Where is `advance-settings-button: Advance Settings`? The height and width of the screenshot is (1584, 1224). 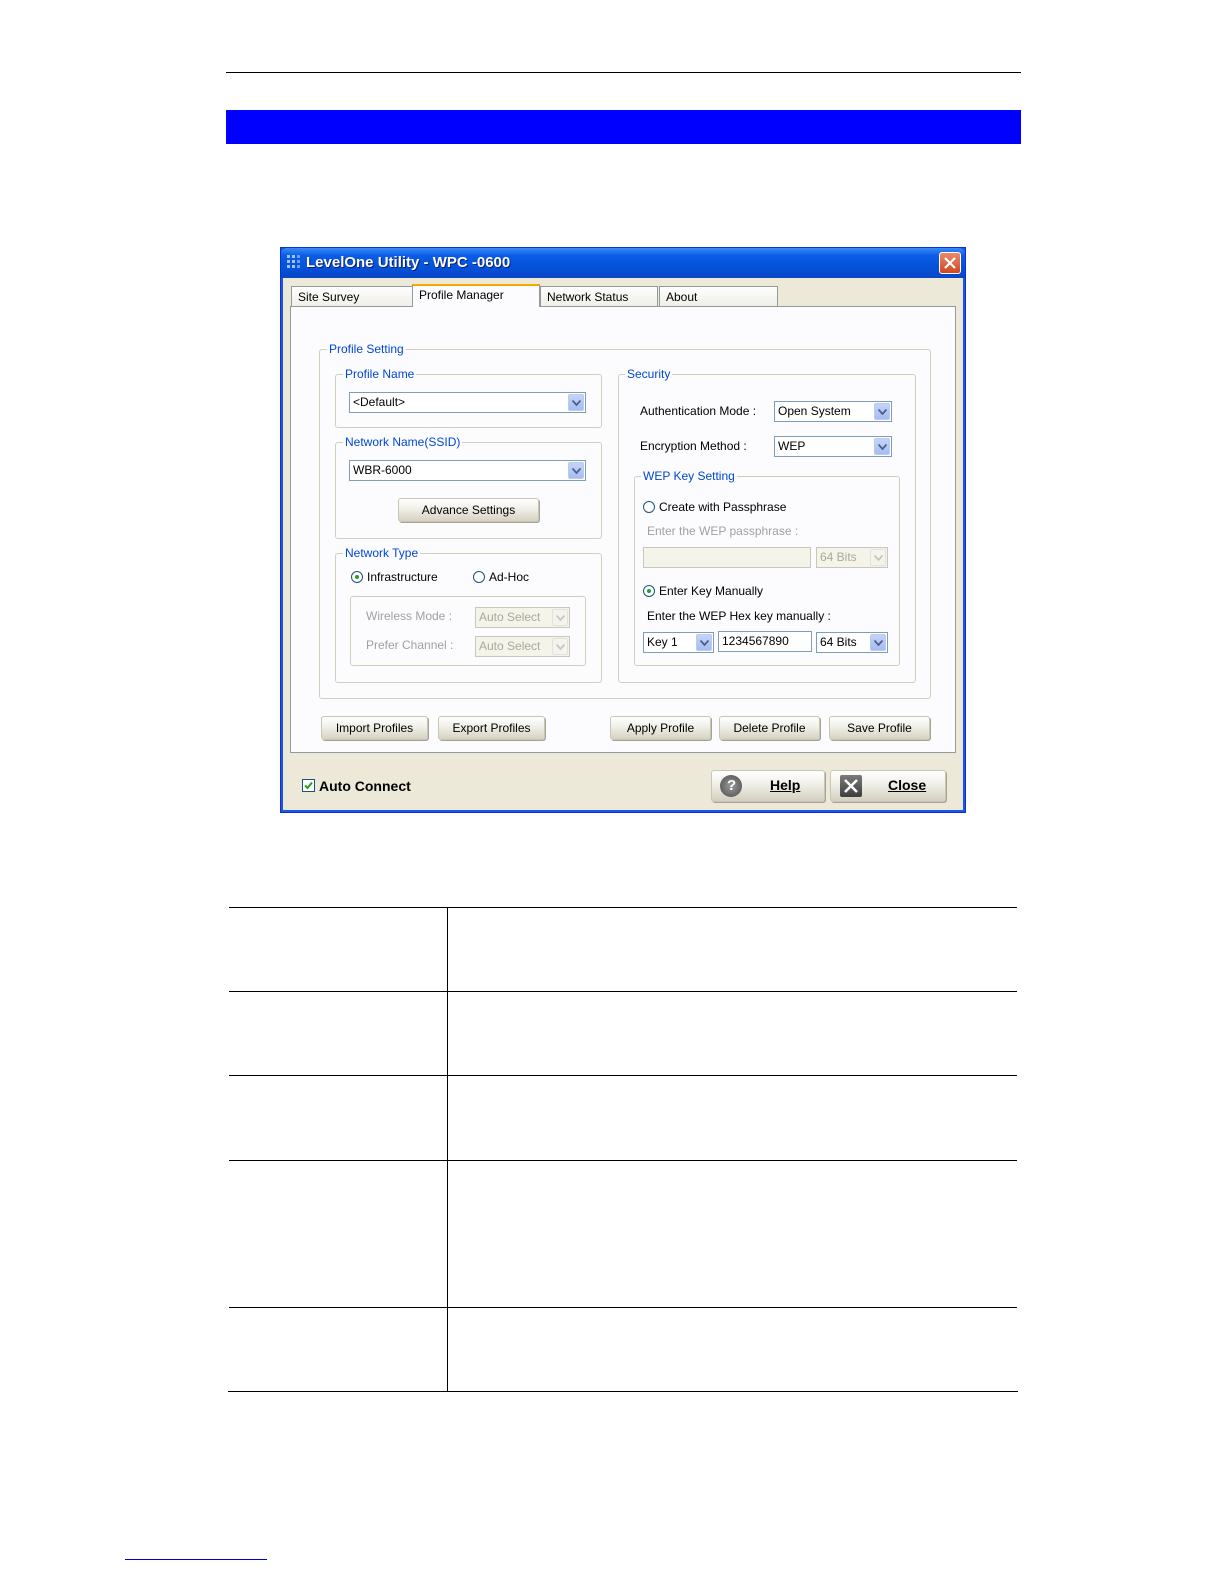
advance-settings-button: Advance Settings is located at coordinates (468, 510).